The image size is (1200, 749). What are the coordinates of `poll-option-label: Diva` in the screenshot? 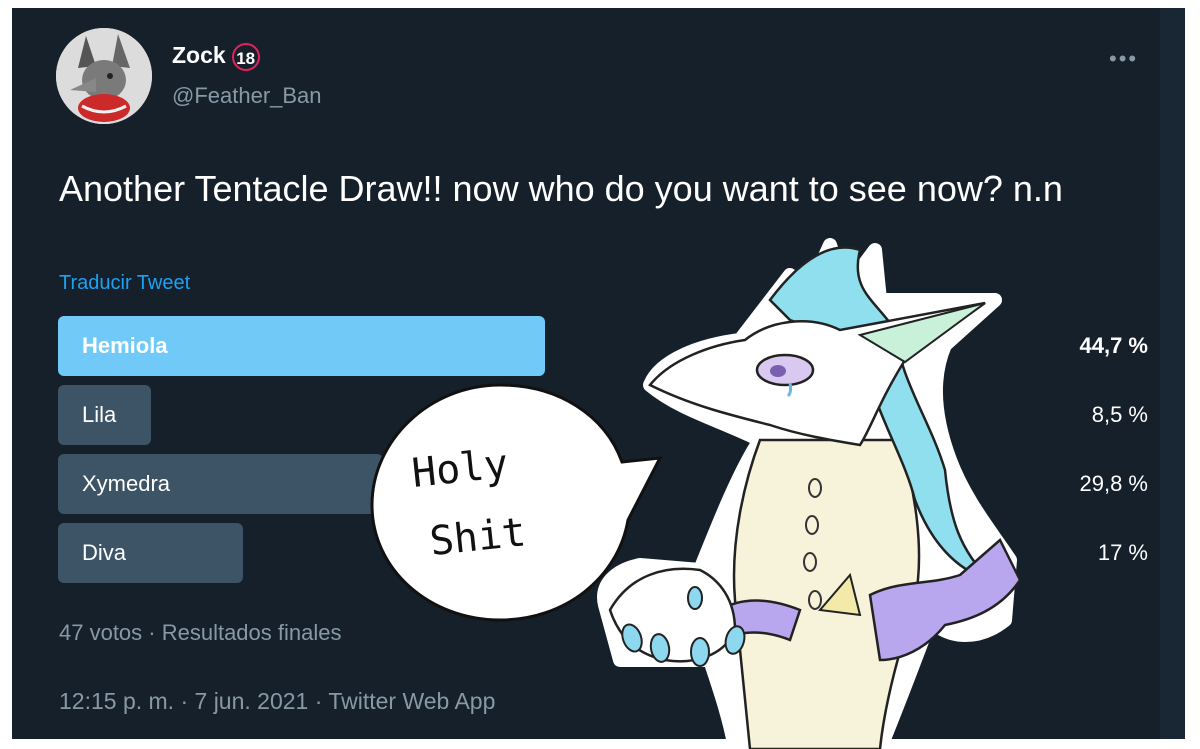 It's located at (104, 552).